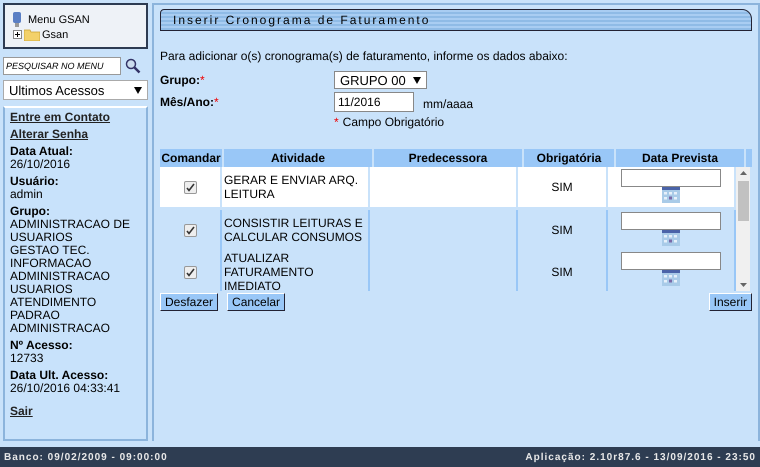  Describe the element at coordinates (42, 151) in the screenshot. I see `info-label: Data Atual:` at that location.